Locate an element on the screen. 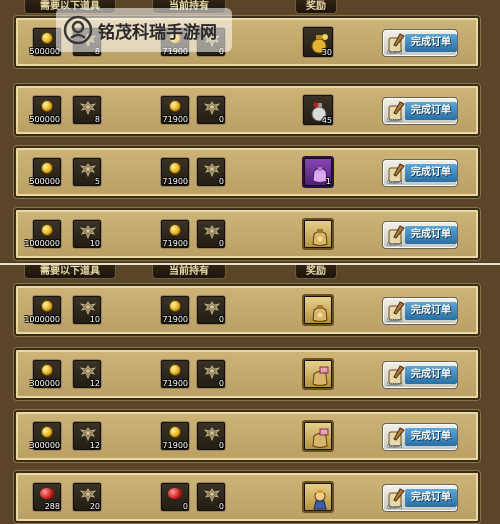 Image resolution: width=500 pixels, height=524 pixels. order-row: 300000 12 71900 0 完成订单 Guard is located at coordinates (247, 436).